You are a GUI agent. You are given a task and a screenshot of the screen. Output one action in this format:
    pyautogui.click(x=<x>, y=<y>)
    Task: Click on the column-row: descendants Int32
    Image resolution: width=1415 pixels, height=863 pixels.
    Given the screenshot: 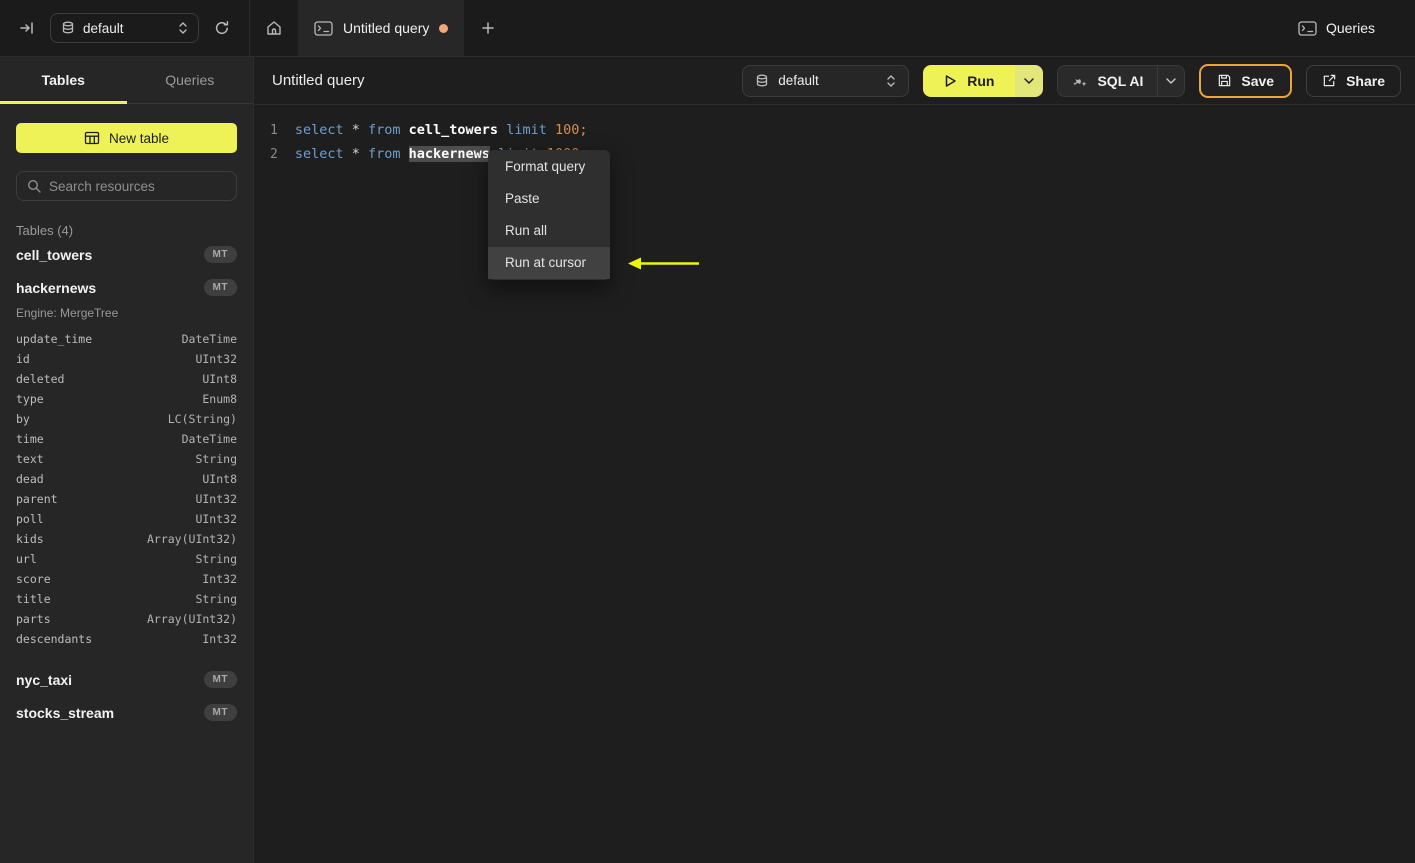 What is the action you would take?
    pyautogui.click(x=126, y=639)
    